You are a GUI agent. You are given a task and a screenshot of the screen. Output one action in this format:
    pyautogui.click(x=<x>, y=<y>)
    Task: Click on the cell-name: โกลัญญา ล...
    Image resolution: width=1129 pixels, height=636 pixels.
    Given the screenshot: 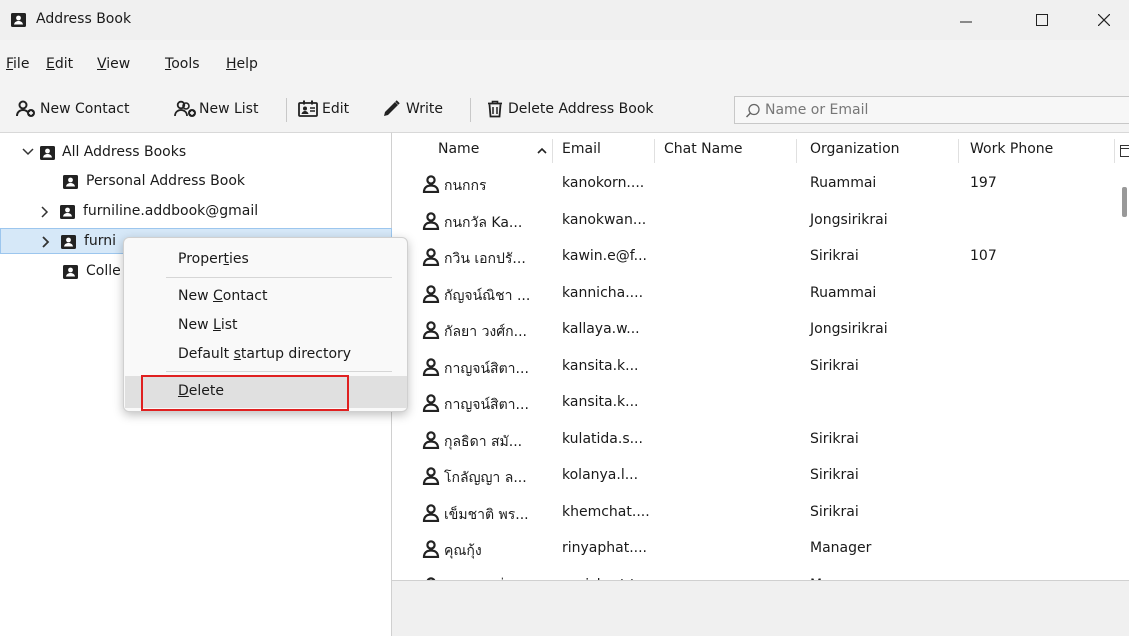 What is the action you would take?
    pyautogui.click(x=485, y=478)
    